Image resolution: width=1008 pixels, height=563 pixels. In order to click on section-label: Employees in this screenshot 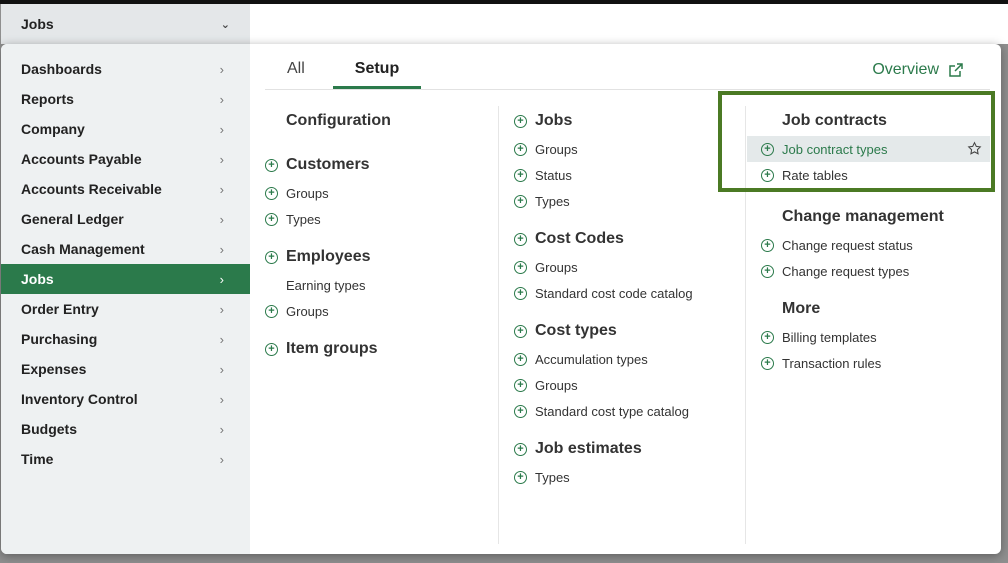, I will do `click(328, 256)`.